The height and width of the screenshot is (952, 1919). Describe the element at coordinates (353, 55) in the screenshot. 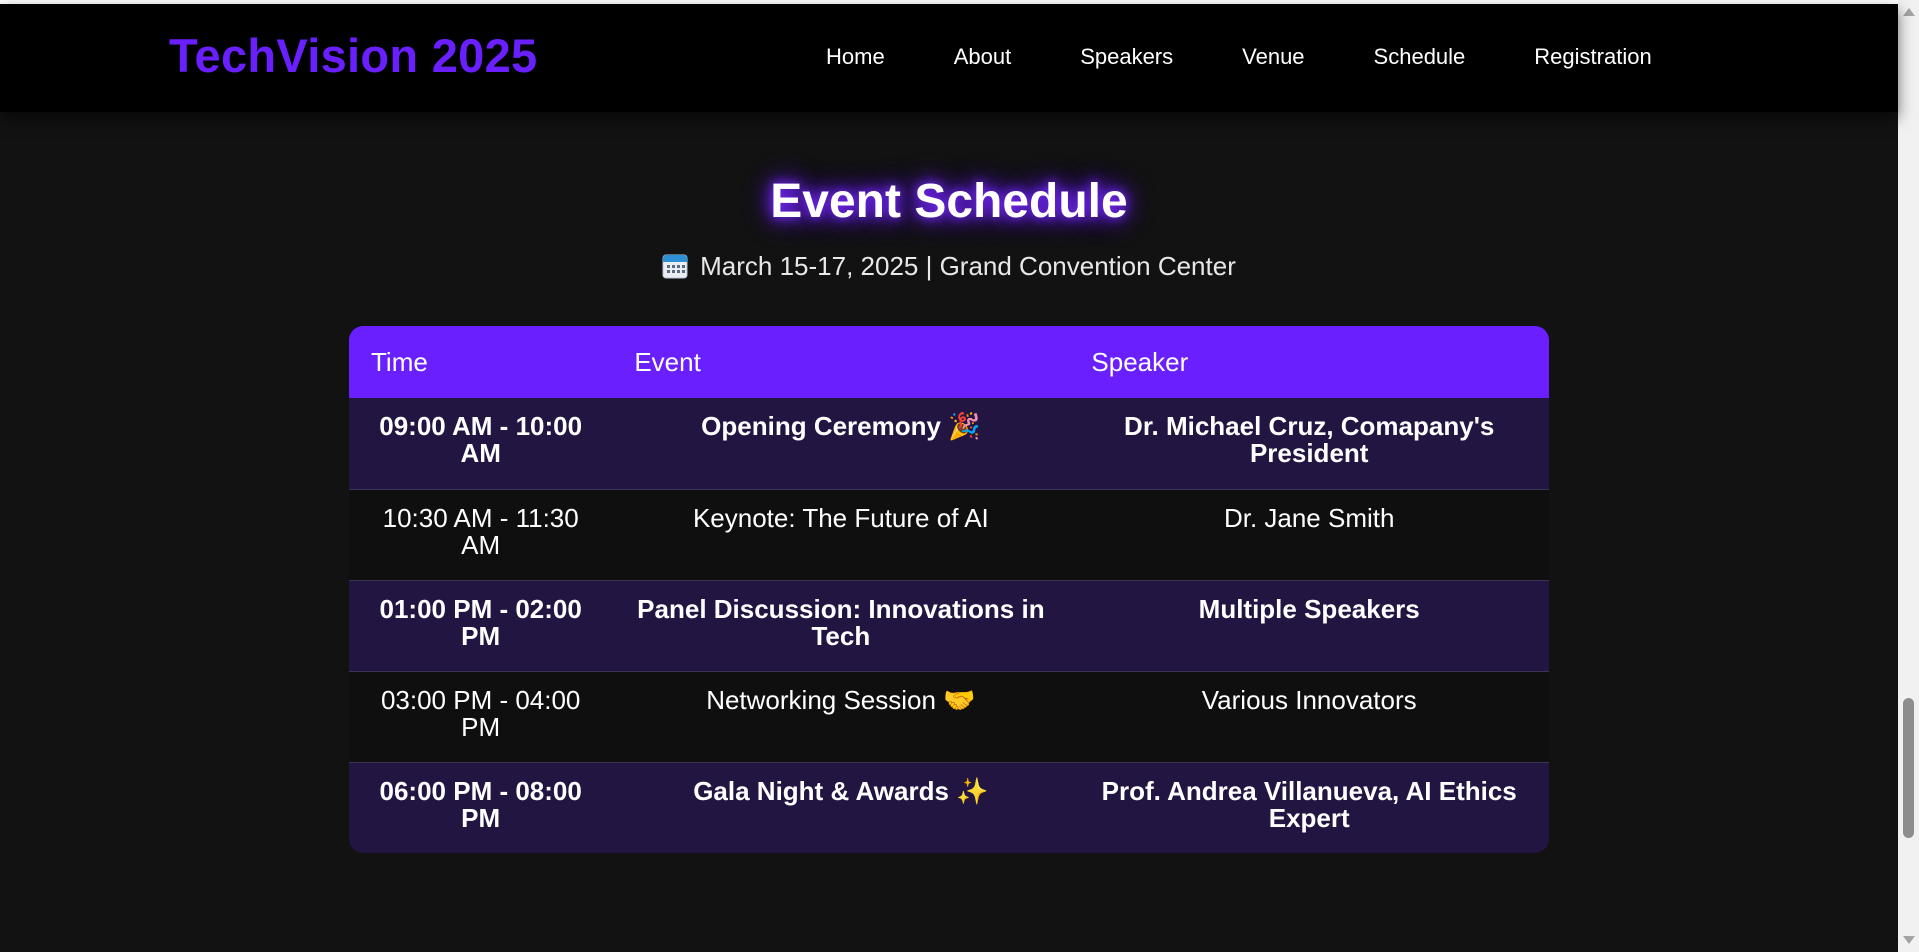

I see `site-logo: TechVision 2025` at that location.